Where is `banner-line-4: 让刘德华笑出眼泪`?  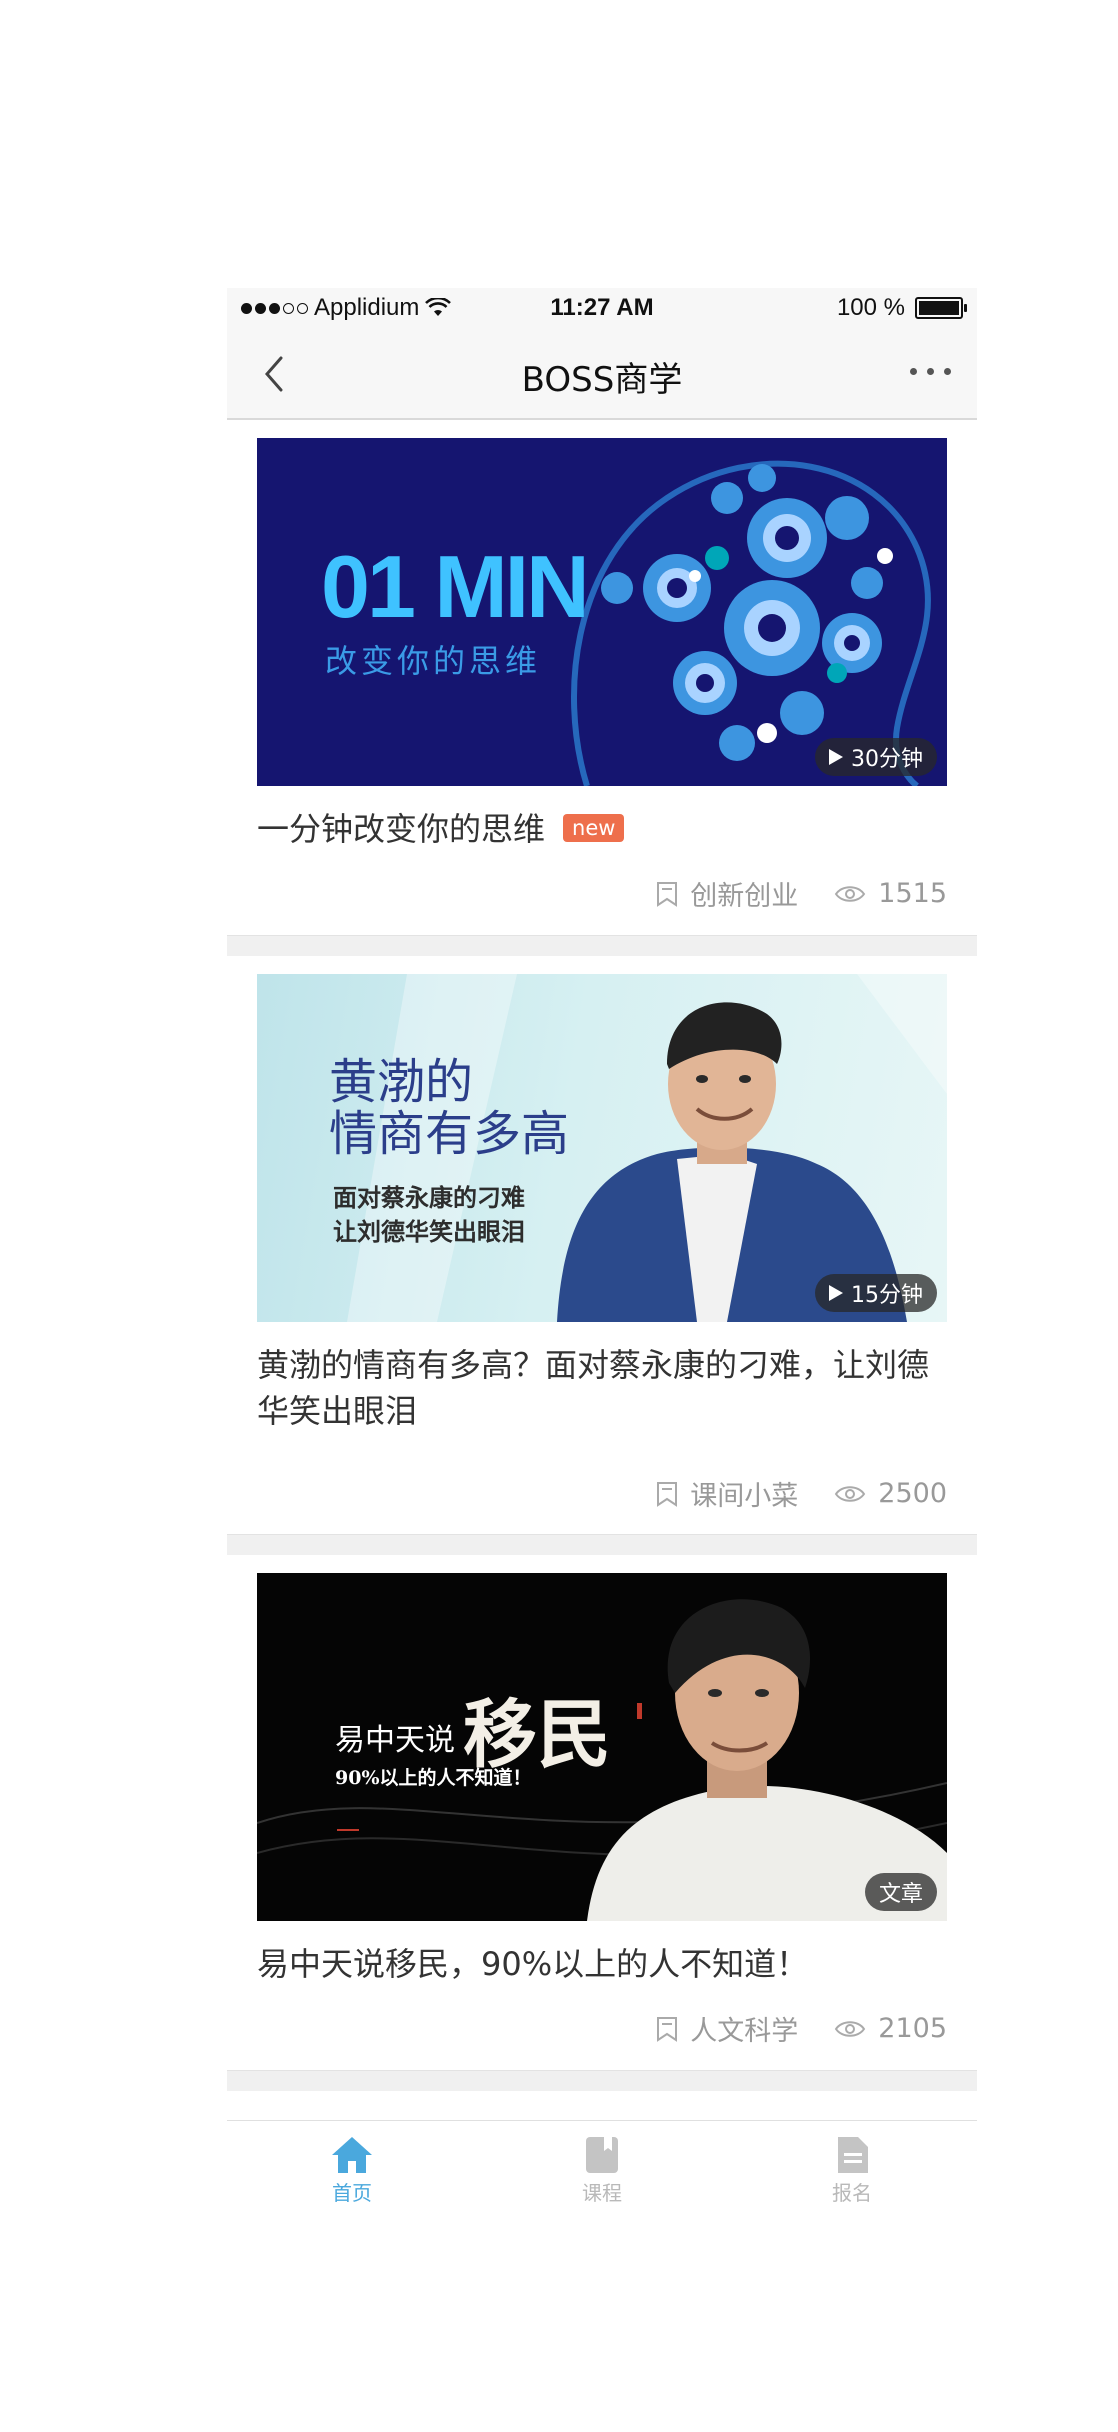 banner-line-4: 让刘德华笑出眼泪 is located at coordinates (429, 1232).